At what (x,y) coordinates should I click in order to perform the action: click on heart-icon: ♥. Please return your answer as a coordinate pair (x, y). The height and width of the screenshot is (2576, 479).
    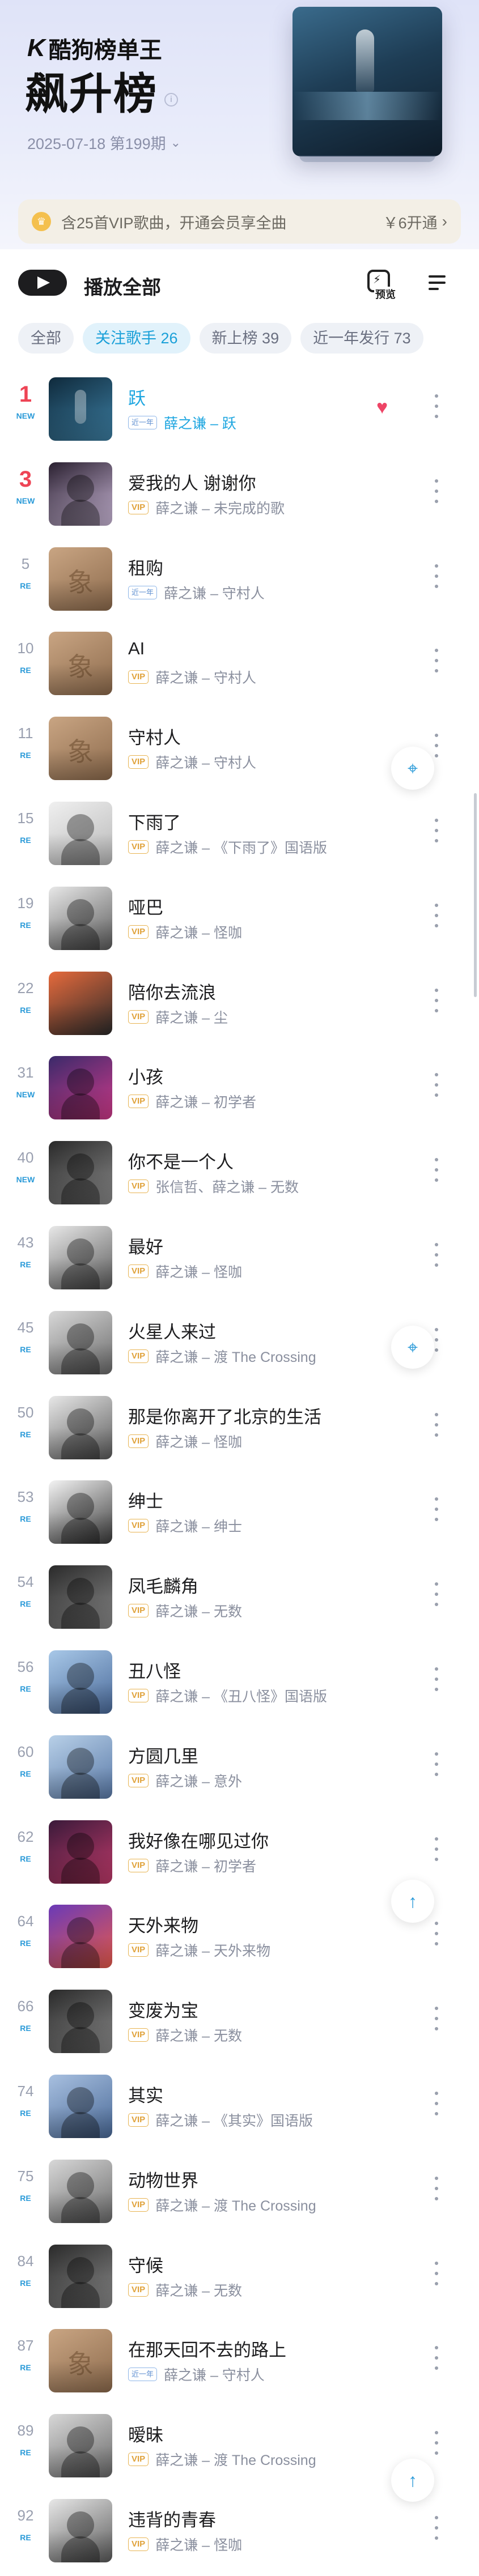
    Looking at the image, I should click on (386, 407).